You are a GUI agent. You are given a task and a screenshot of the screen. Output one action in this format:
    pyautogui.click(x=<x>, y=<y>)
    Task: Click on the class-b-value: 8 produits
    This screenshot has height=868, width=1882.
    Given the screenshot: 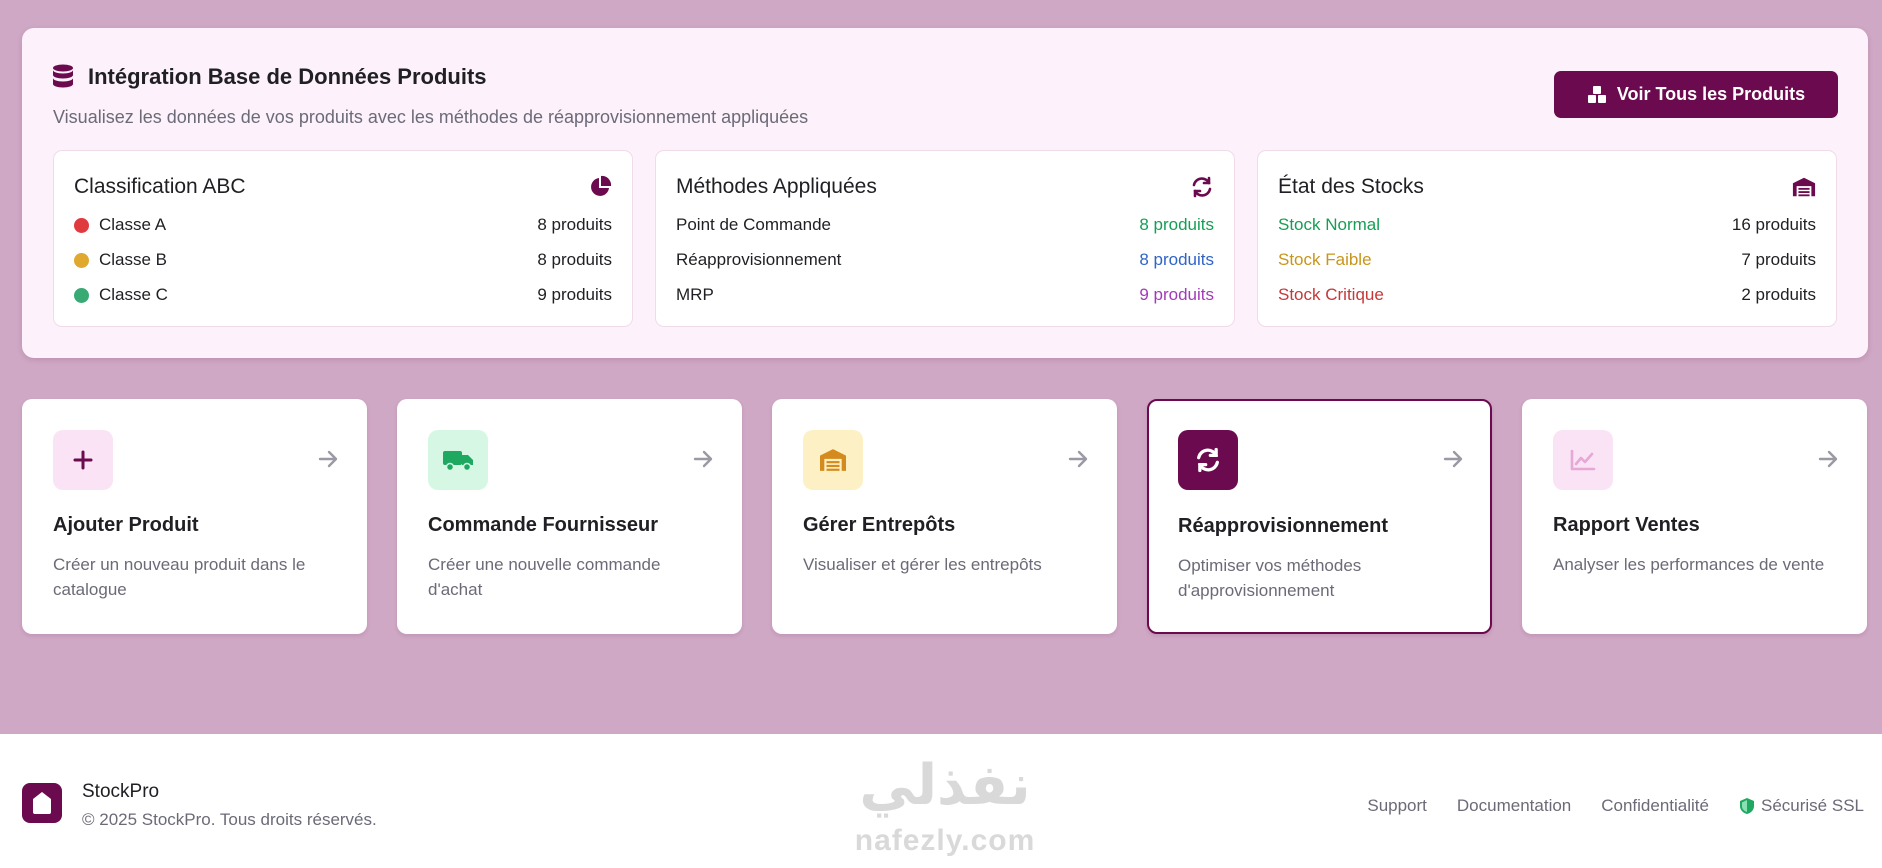 What is the action you would take?
    pyautogui.click(x=574, y=259)
    